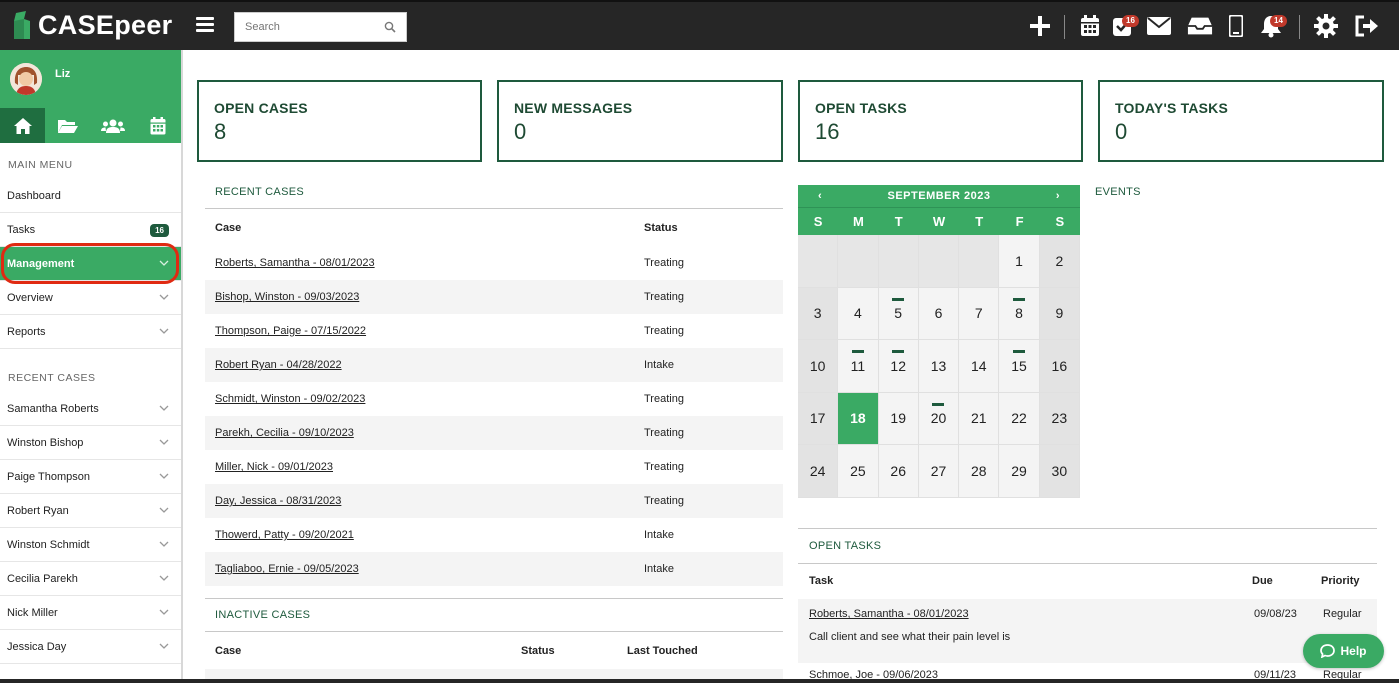 The image size is (1399, 683). What do you see at coordinates (90, 613) in the screenshot?
I see `recent-case-item: Nick Miller` at bounding box center [90, 613].